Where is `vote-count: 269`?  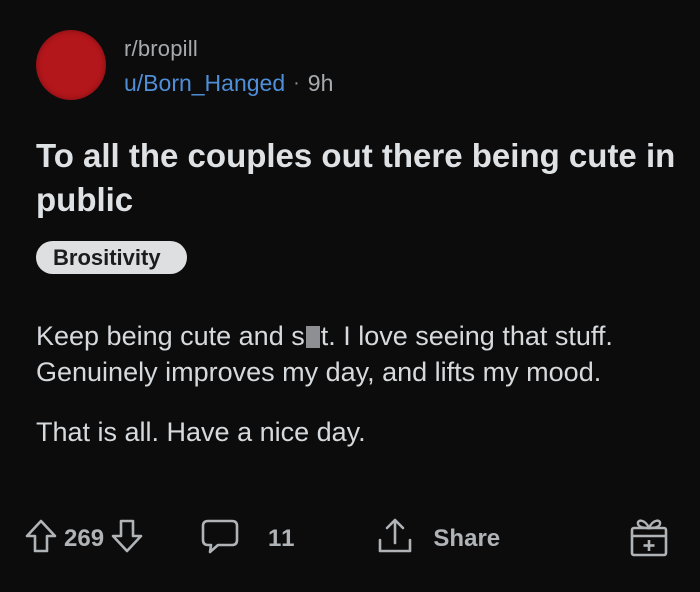
vote-count: 269 is located at coordinates (84, 538).